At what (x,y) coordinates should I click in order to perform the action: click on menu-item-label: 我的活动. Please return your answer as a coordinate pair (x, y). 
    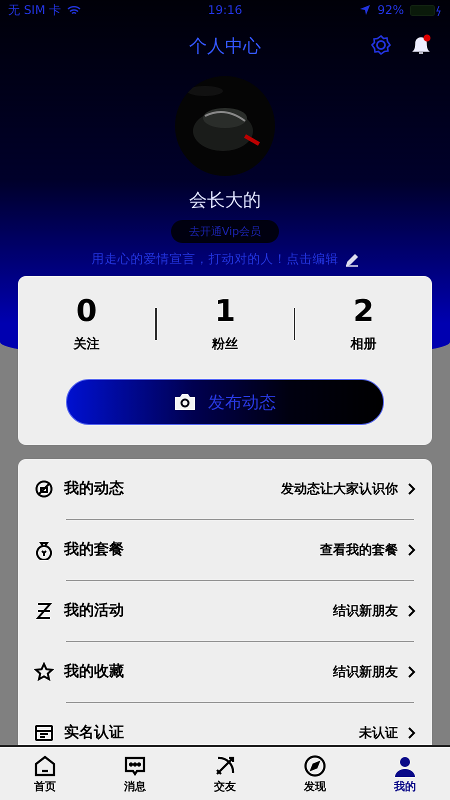
    Looking at the image, I should click on (193, 610).